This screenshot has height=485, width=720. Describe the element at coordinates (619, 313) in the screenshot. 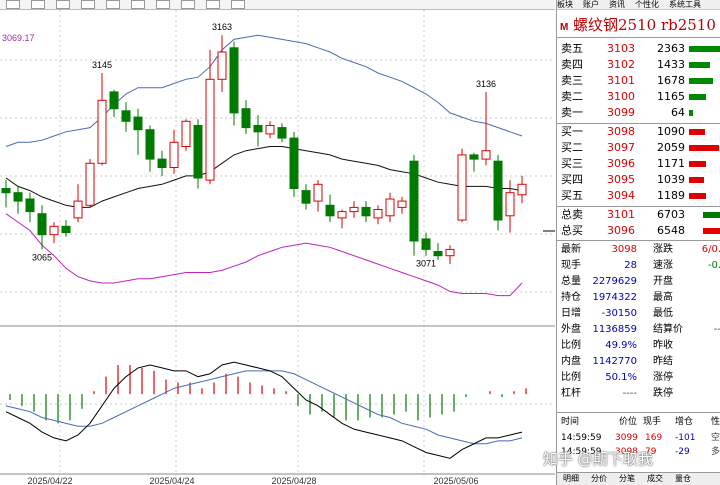

I see `stat-value: -30150` at that location.